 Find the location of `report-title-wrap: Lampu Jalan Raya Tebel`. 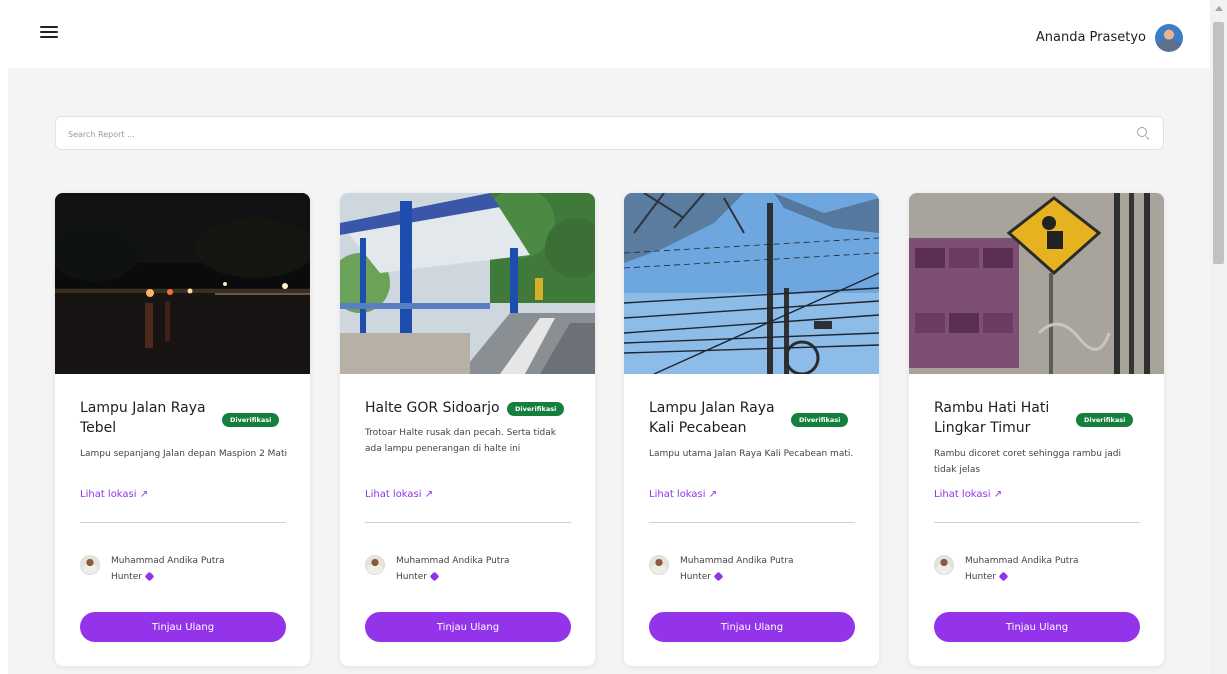

report-title-wrap: Lampu Jalan Raya Tebel is located at coordinates (150, 418).